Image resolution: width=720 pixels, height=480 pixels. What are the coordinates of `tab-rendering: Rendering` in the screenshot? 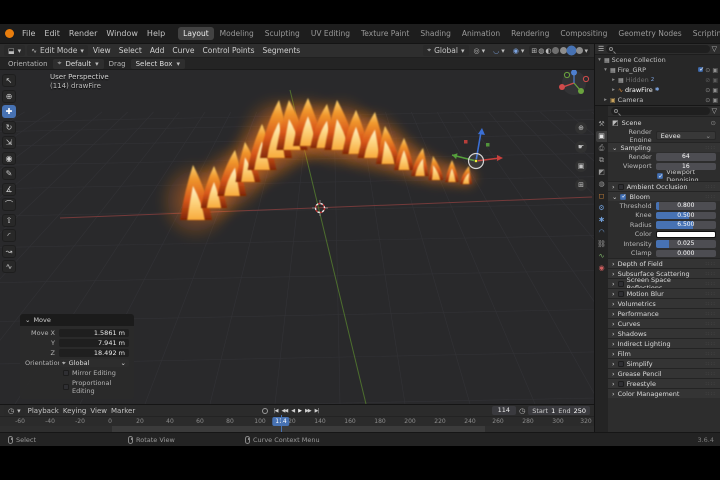 It's located at (530, 33).